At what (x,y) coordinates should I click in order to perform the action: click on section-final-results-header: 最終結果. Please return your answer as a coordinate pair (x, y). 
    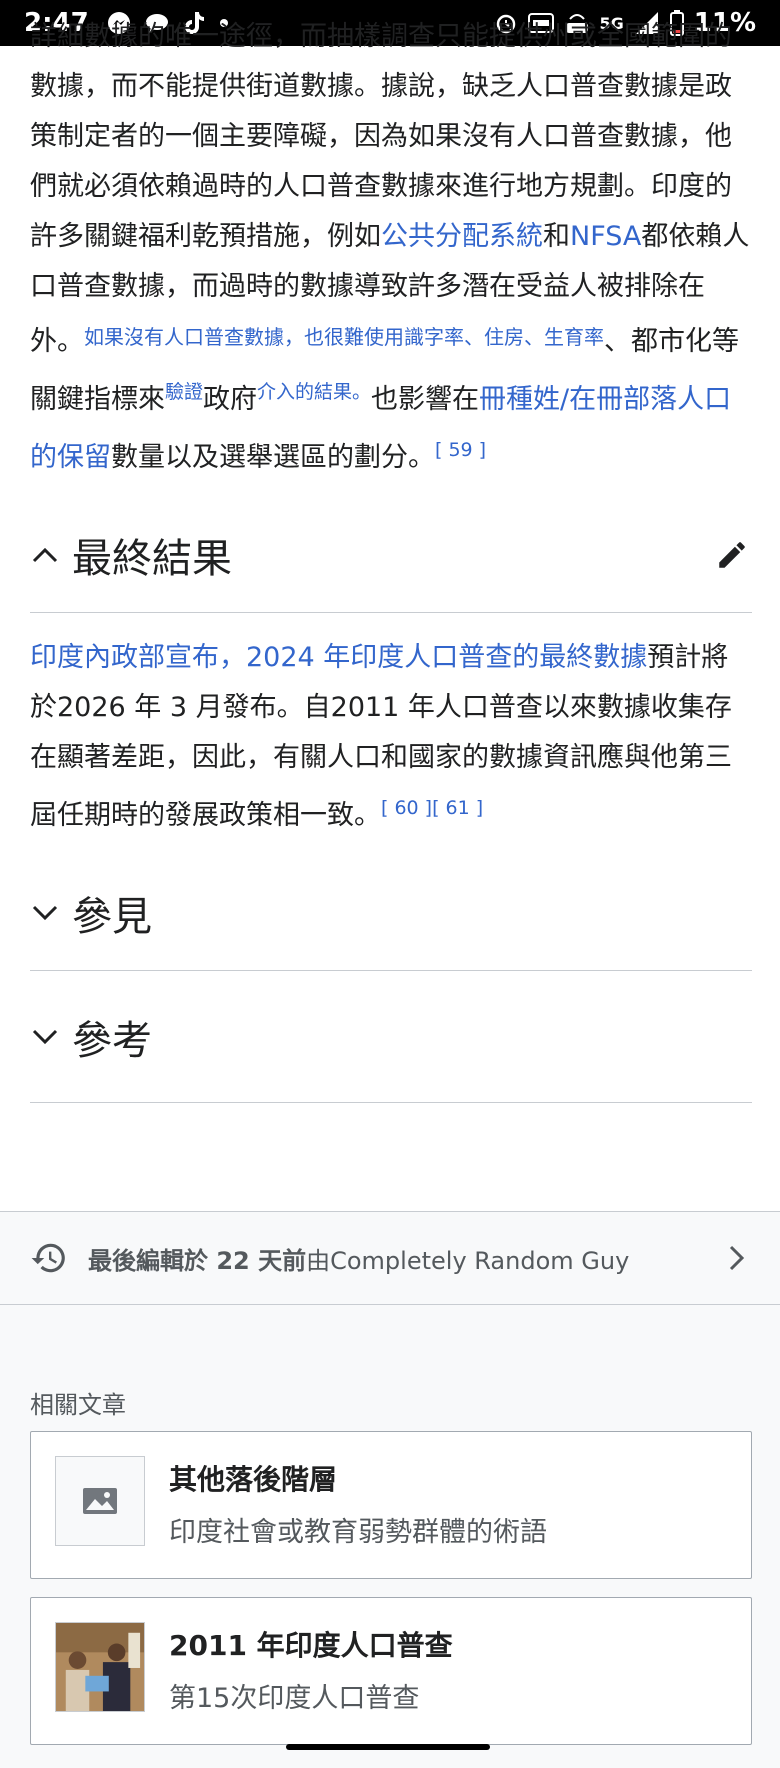
    Looking at the image, I should click on (391, 555).